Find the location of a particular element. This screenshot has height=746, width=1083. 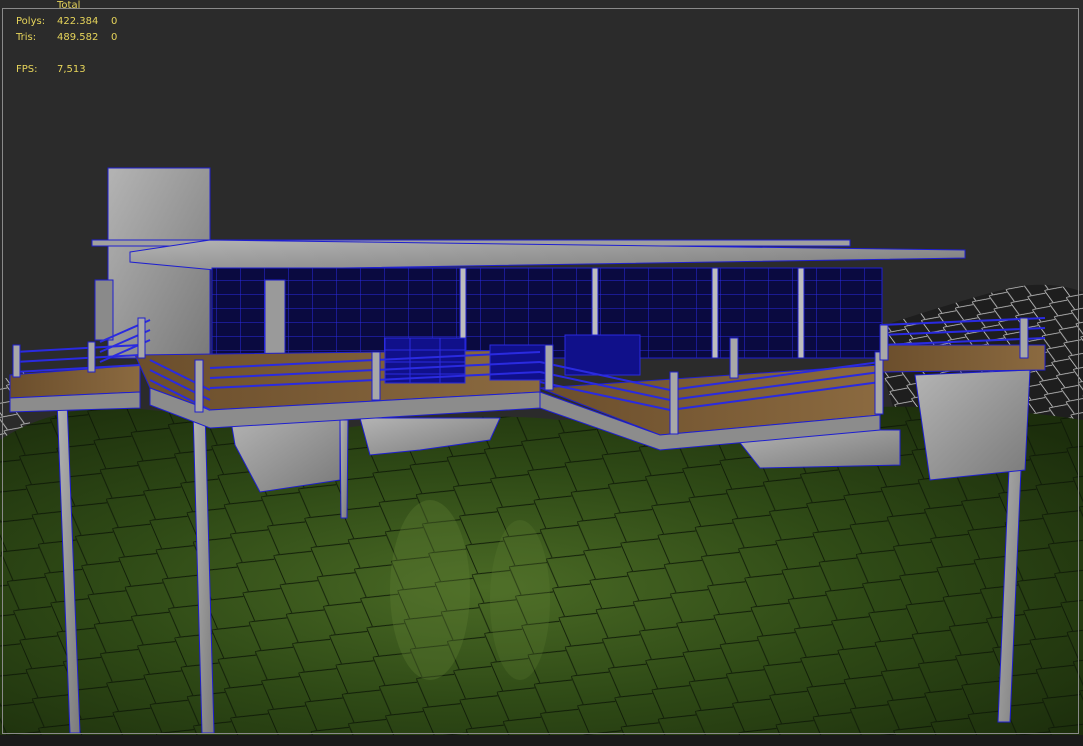

stats-tris-selected: 0 is located at coordinates (114, 37).